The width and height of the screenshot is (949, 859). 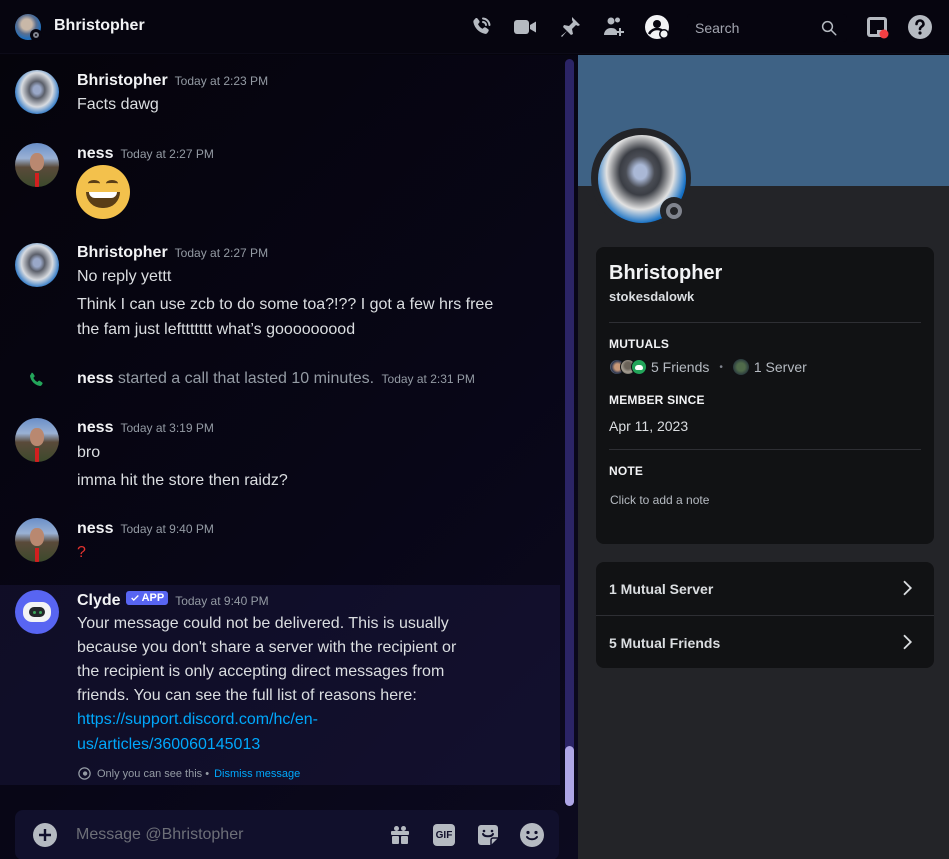 What do you see at coordinates (661, 588) in the screenshot?
I see `mutual-servers-label: 1 Mutual Server` at bounding box center [661, 588].